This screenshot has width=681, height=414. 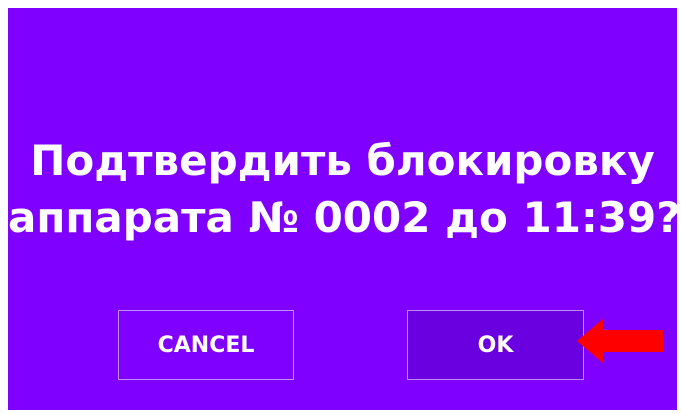 I want to click on confirm-message-line-2: аппарата № 0002 до 11:39?, so click(x=344, y=217).